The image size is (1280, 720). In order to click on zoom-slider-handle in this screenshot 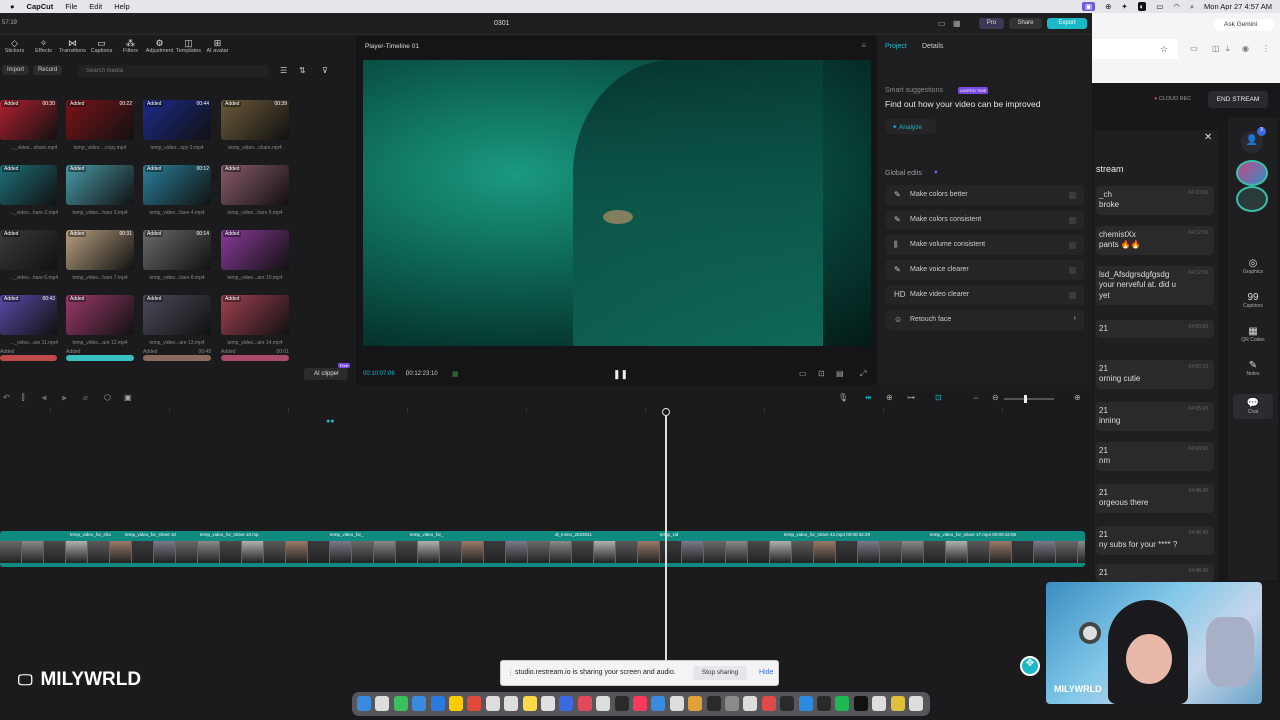, I will do `click(1025, 399)`.